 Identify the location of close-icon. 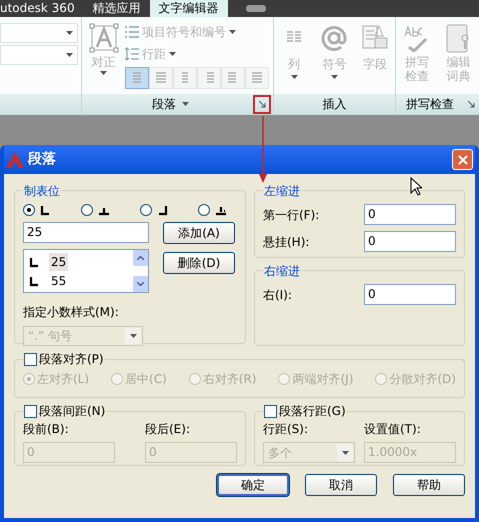
(463, 159).